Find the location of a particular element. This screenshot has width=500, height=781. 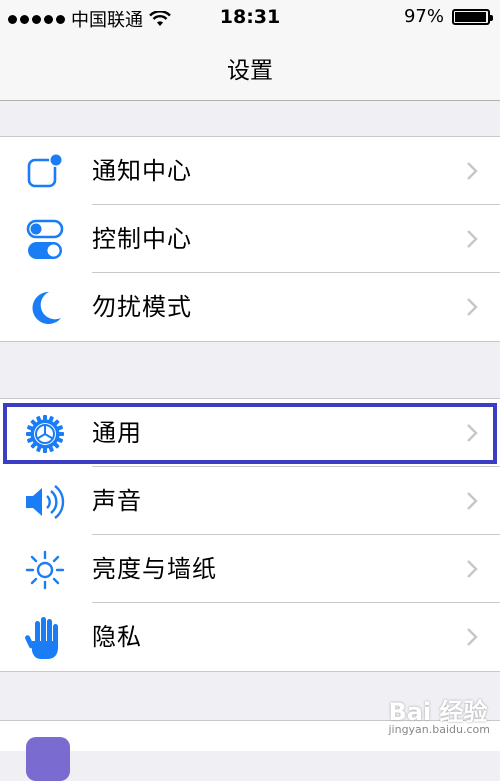

watermark-brand: Bai 经验 is located at coordinates (438, 712).